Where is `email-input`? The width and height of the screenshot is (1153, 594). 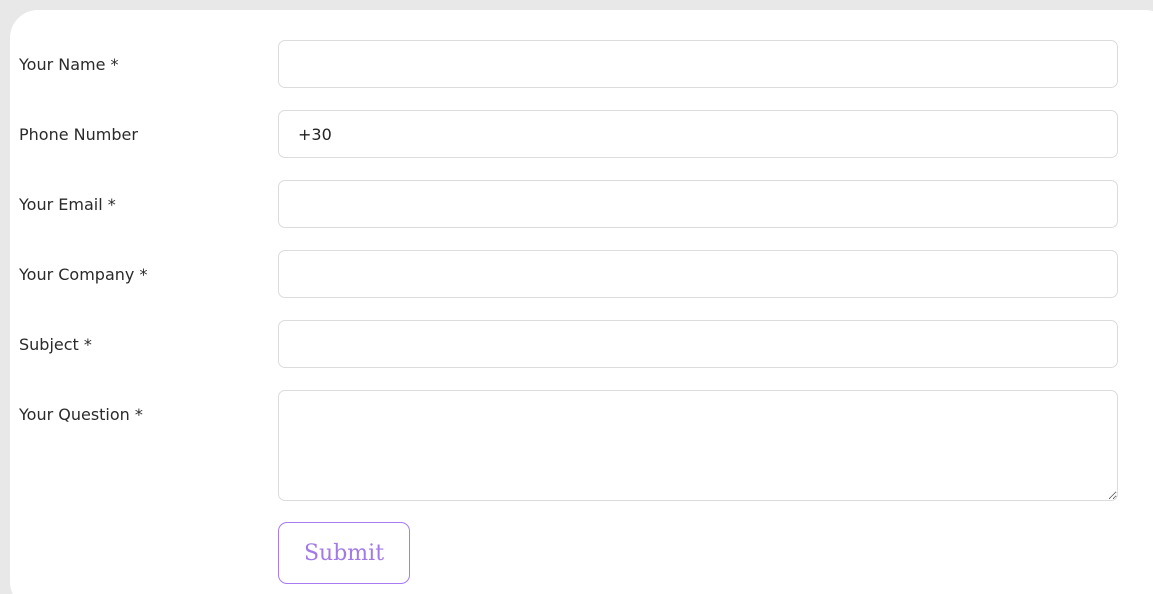 email-input is located at coordinates (698, 204).